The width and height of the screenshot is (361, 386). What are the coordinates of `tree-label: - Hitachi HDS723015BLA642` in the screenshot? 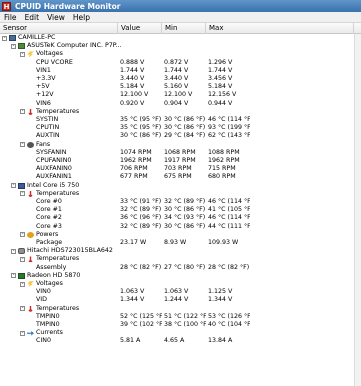 It's located at (62, 251).